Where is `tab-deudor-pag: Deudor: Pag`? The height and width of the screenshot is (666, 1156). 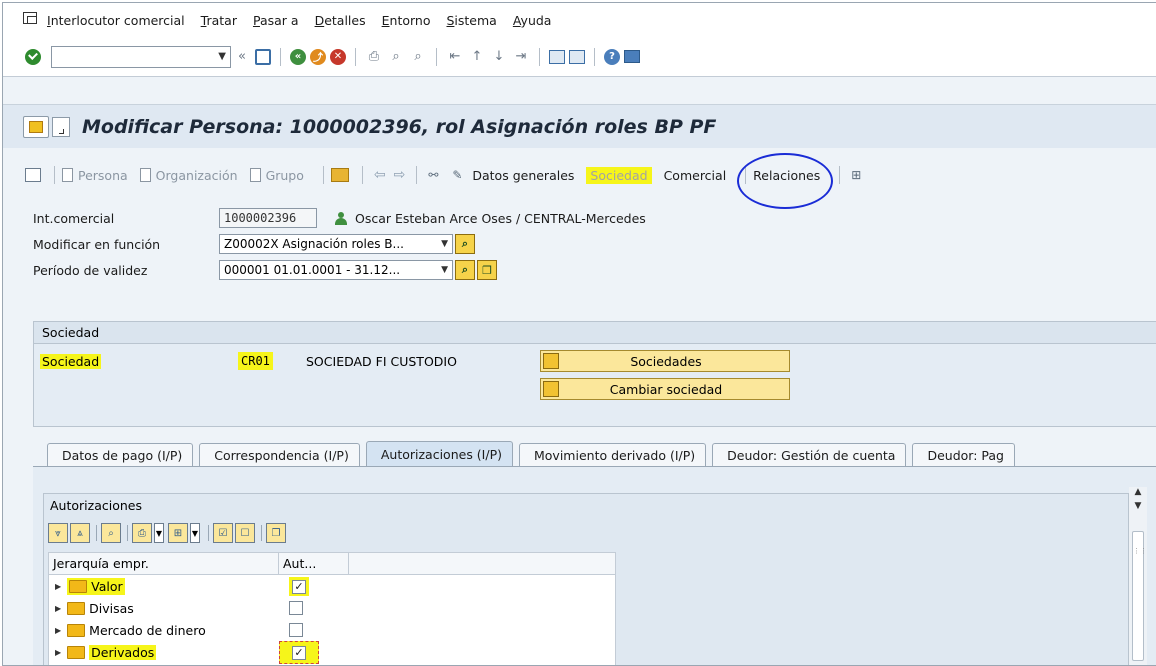
tab-deudor-pag: Deudor: Pag is located at coordinates (963, 455).